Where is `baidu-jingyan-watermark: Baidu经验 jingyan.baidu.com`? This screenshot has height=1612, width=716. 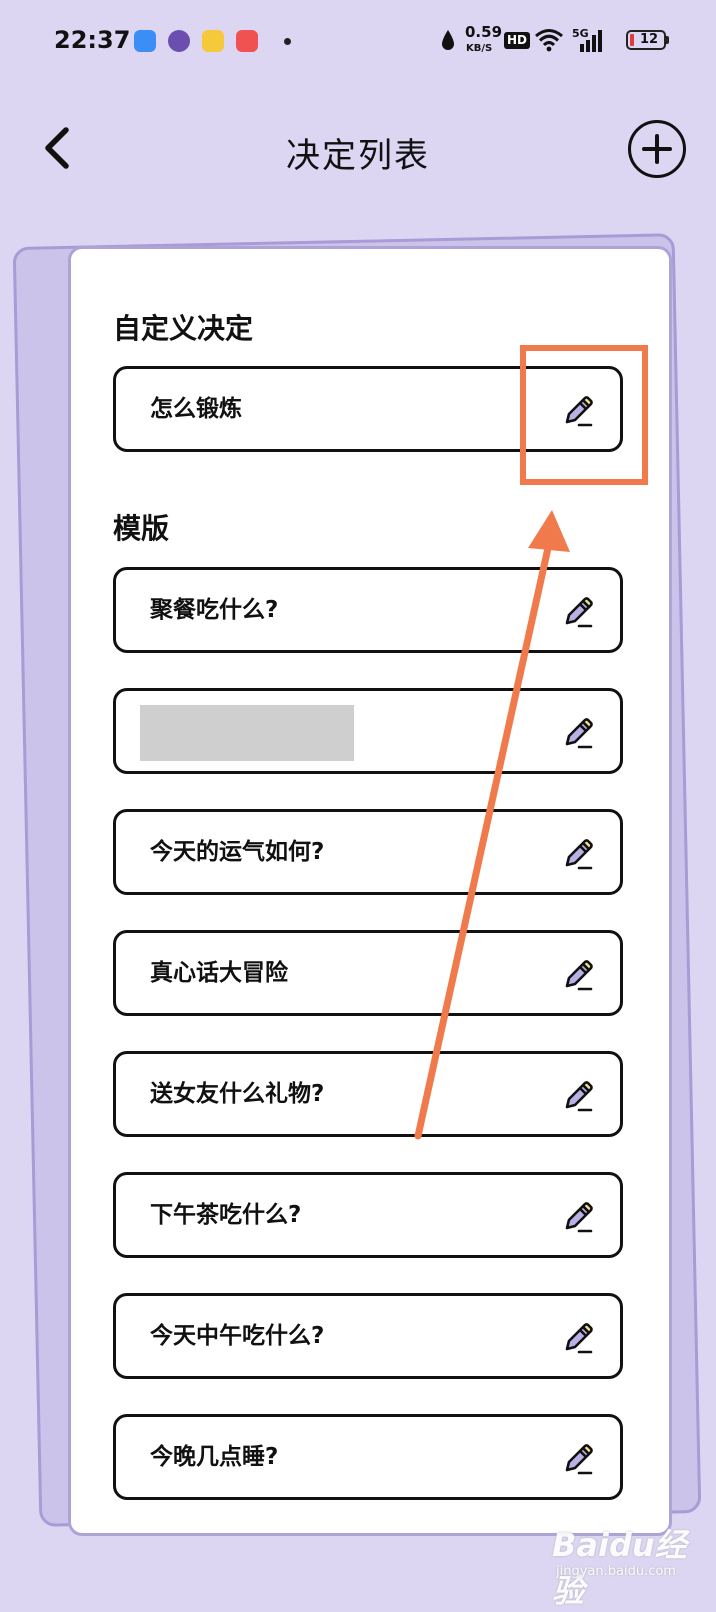
baidu-jingyan-watermark: Baidu经验 jingyan.baidu.com is located at coordinates (627, 1565).